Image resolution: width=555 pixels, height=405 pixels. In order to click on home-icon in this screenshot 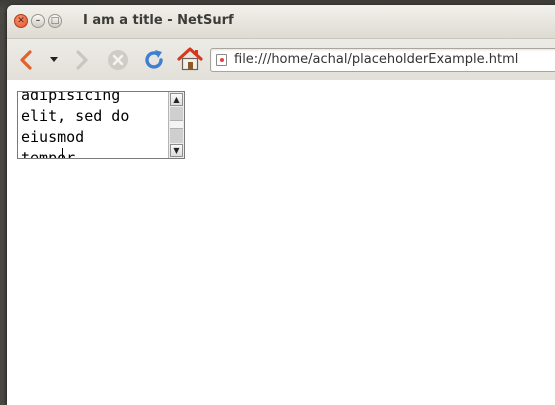, I will do `click(190, 59)`.